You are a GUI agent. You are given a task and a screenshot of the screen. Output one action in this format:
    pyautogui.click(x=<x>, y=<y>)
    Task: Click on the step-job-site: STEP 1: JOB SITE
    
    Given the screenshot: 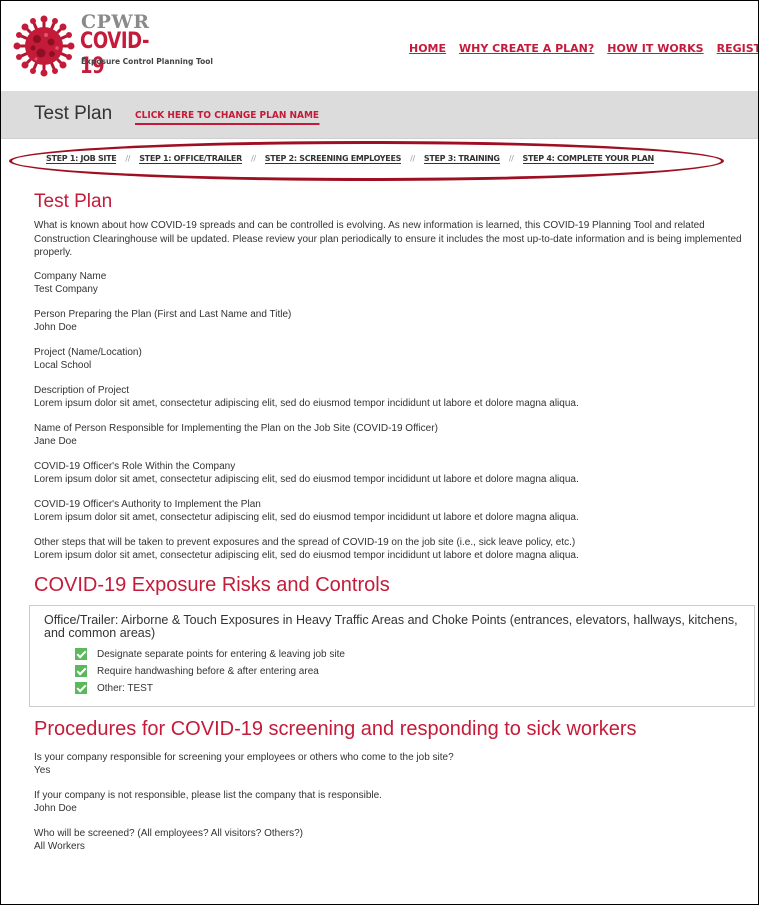 What is the action you would take?
    pyautogui.click(x=81, y=159)
    